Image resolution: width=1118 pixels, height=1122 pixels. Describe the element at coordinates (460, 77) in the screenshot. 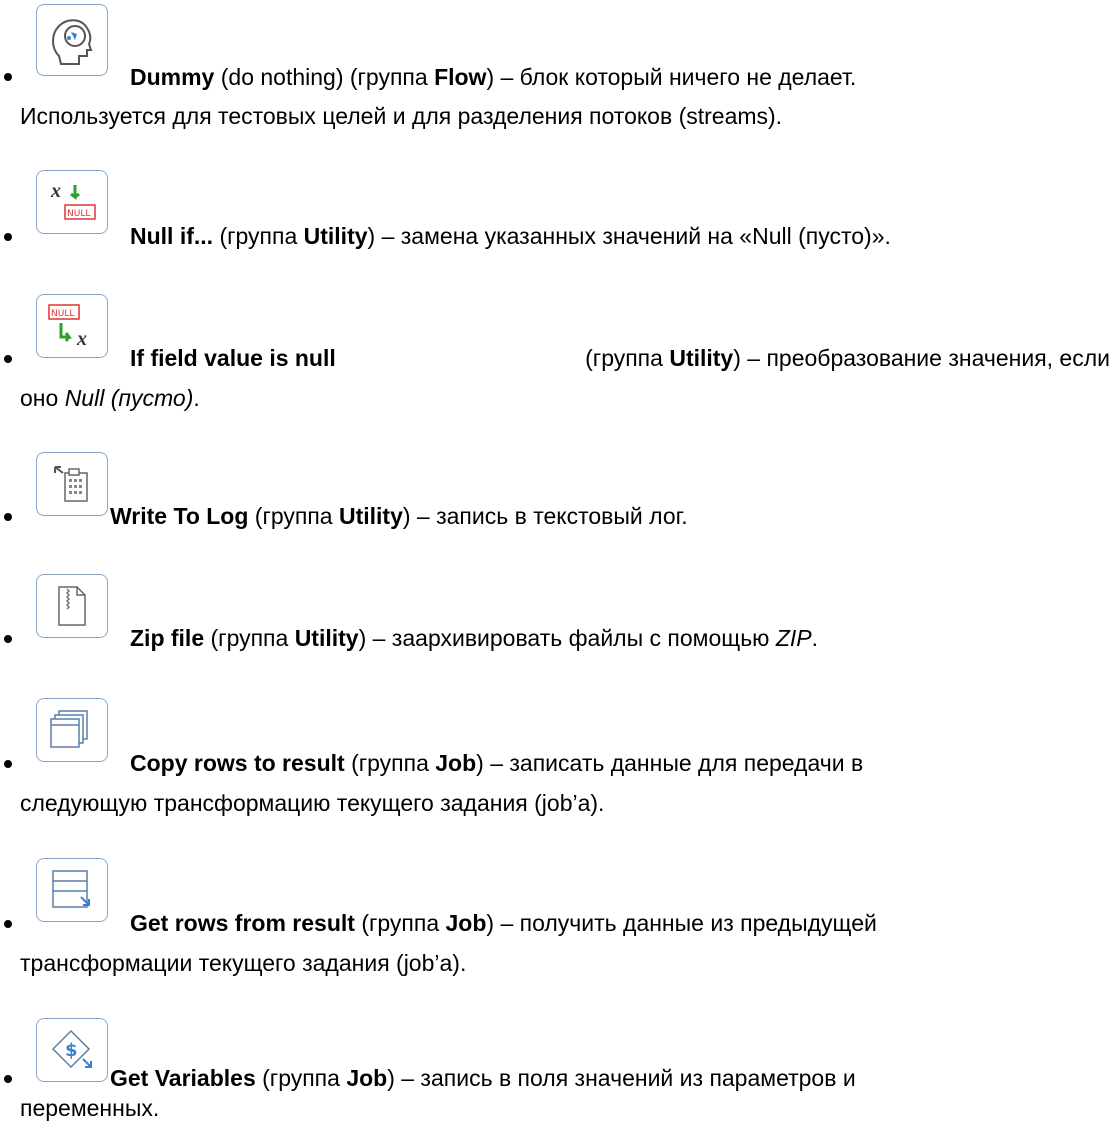

I see `item-group: Flow` at that location.